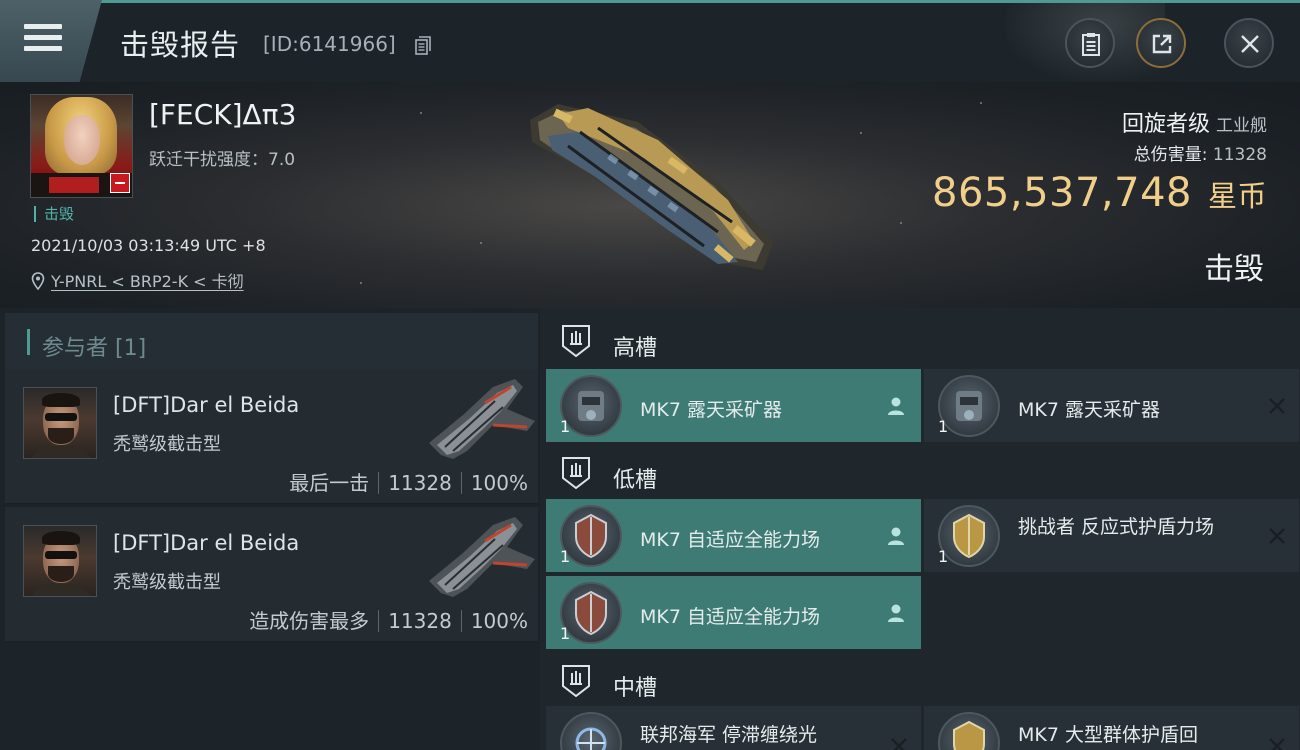  I want to click on high-slot-icon, so click(576, 341).